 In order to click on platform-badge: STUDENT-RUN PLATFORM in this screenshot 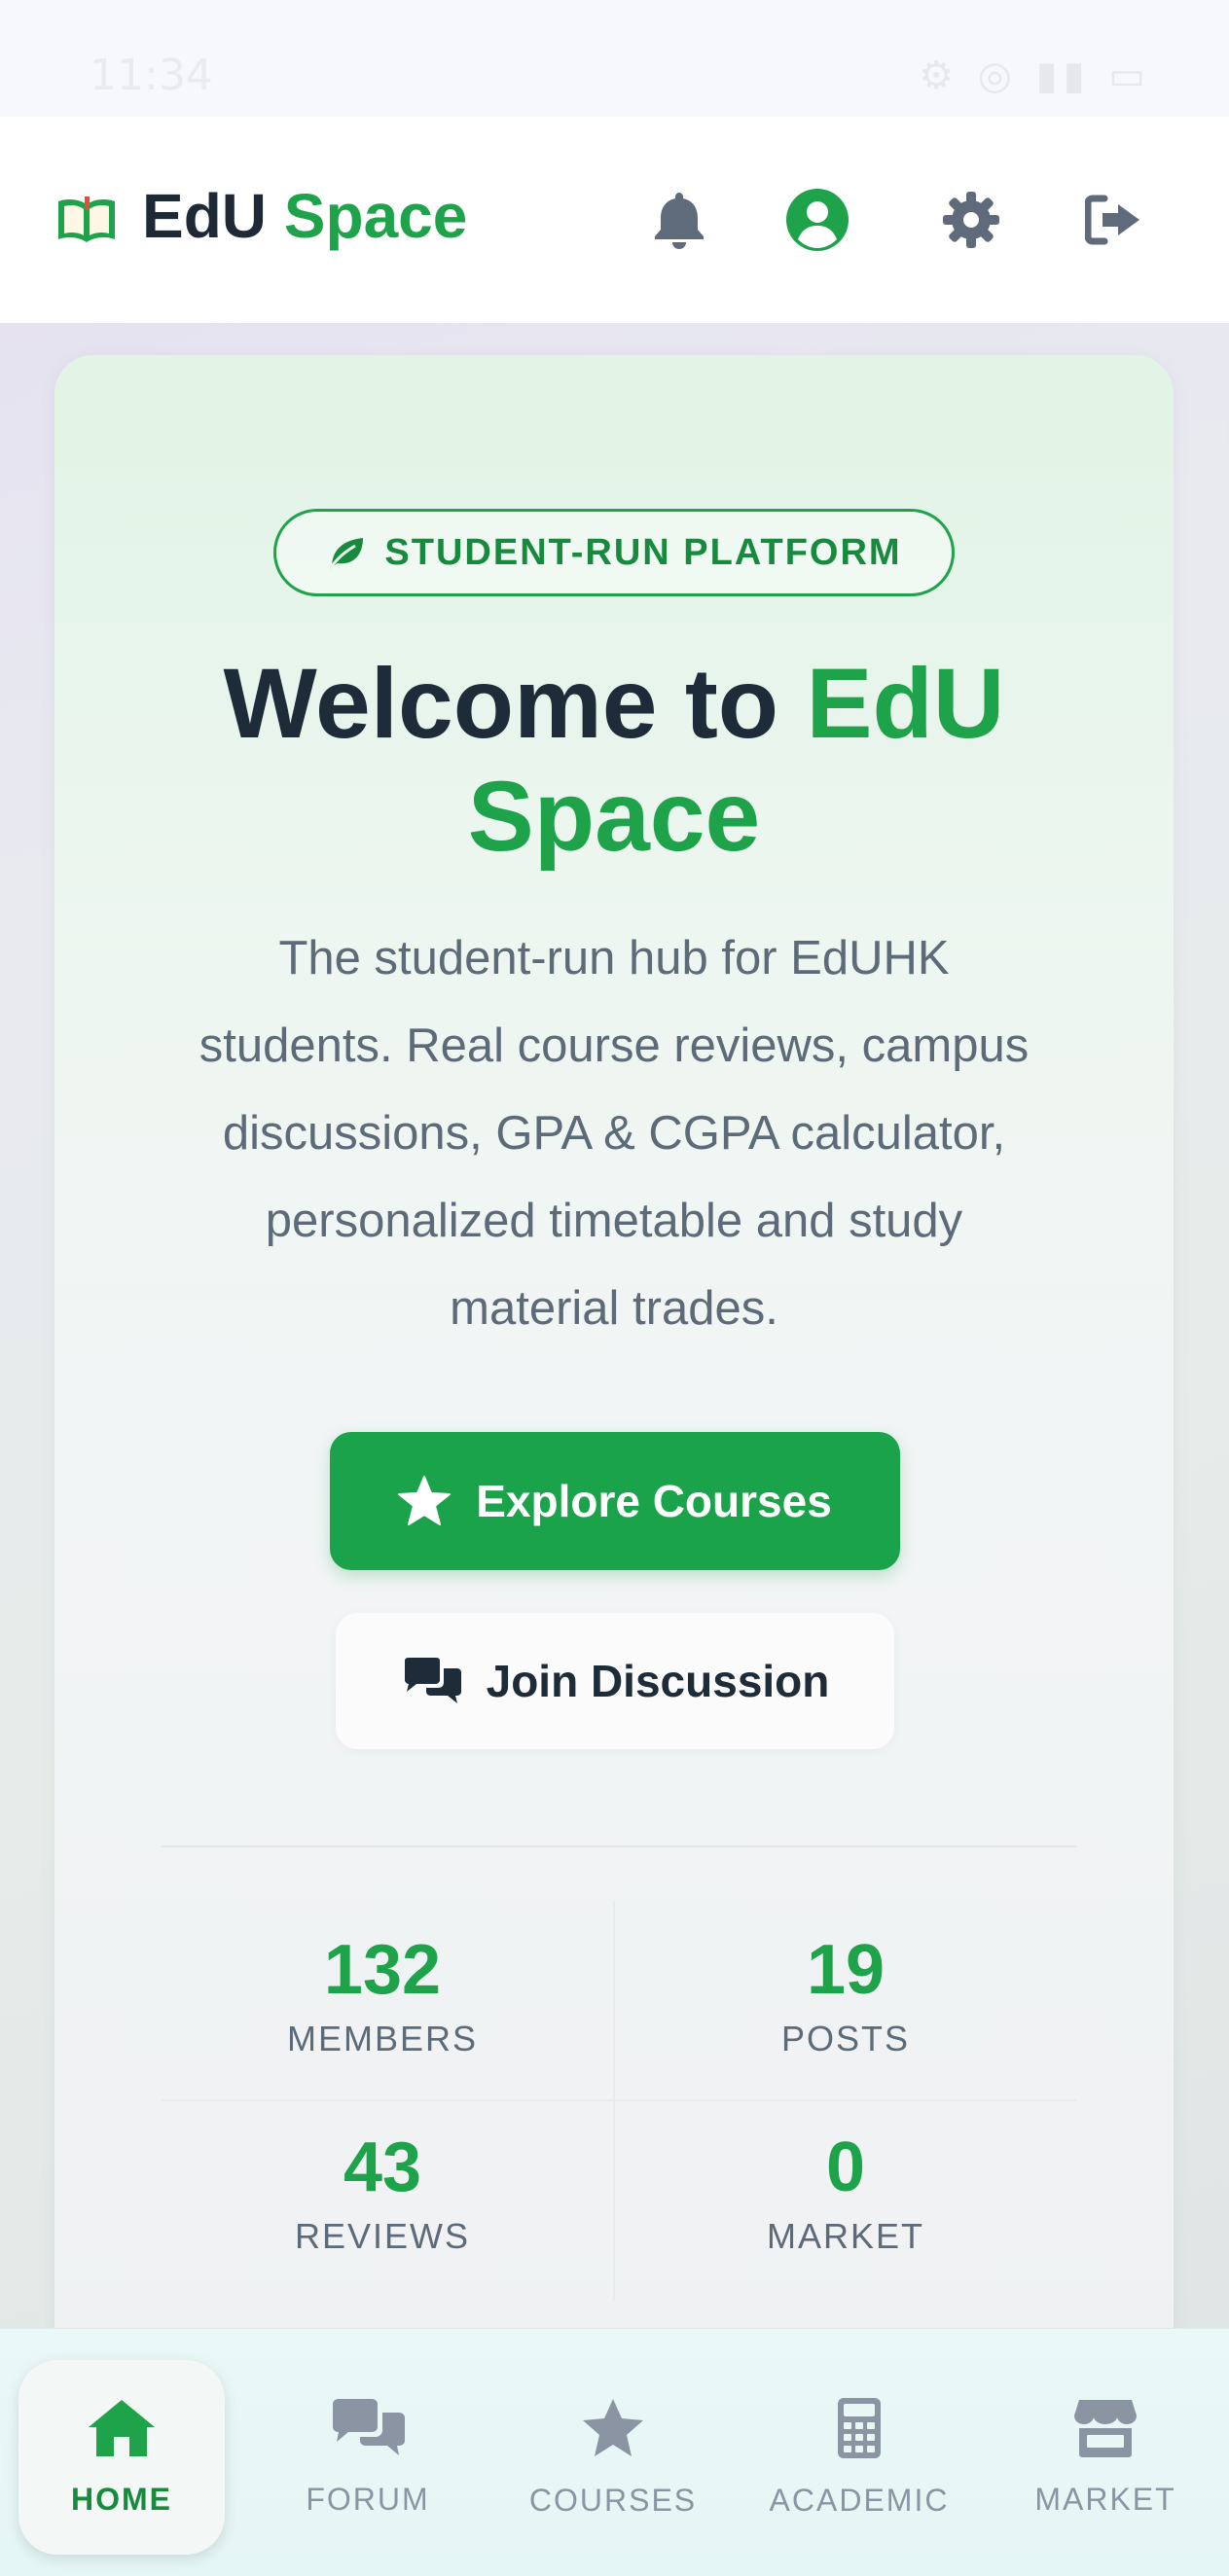, I will do `click(614, 552)`.